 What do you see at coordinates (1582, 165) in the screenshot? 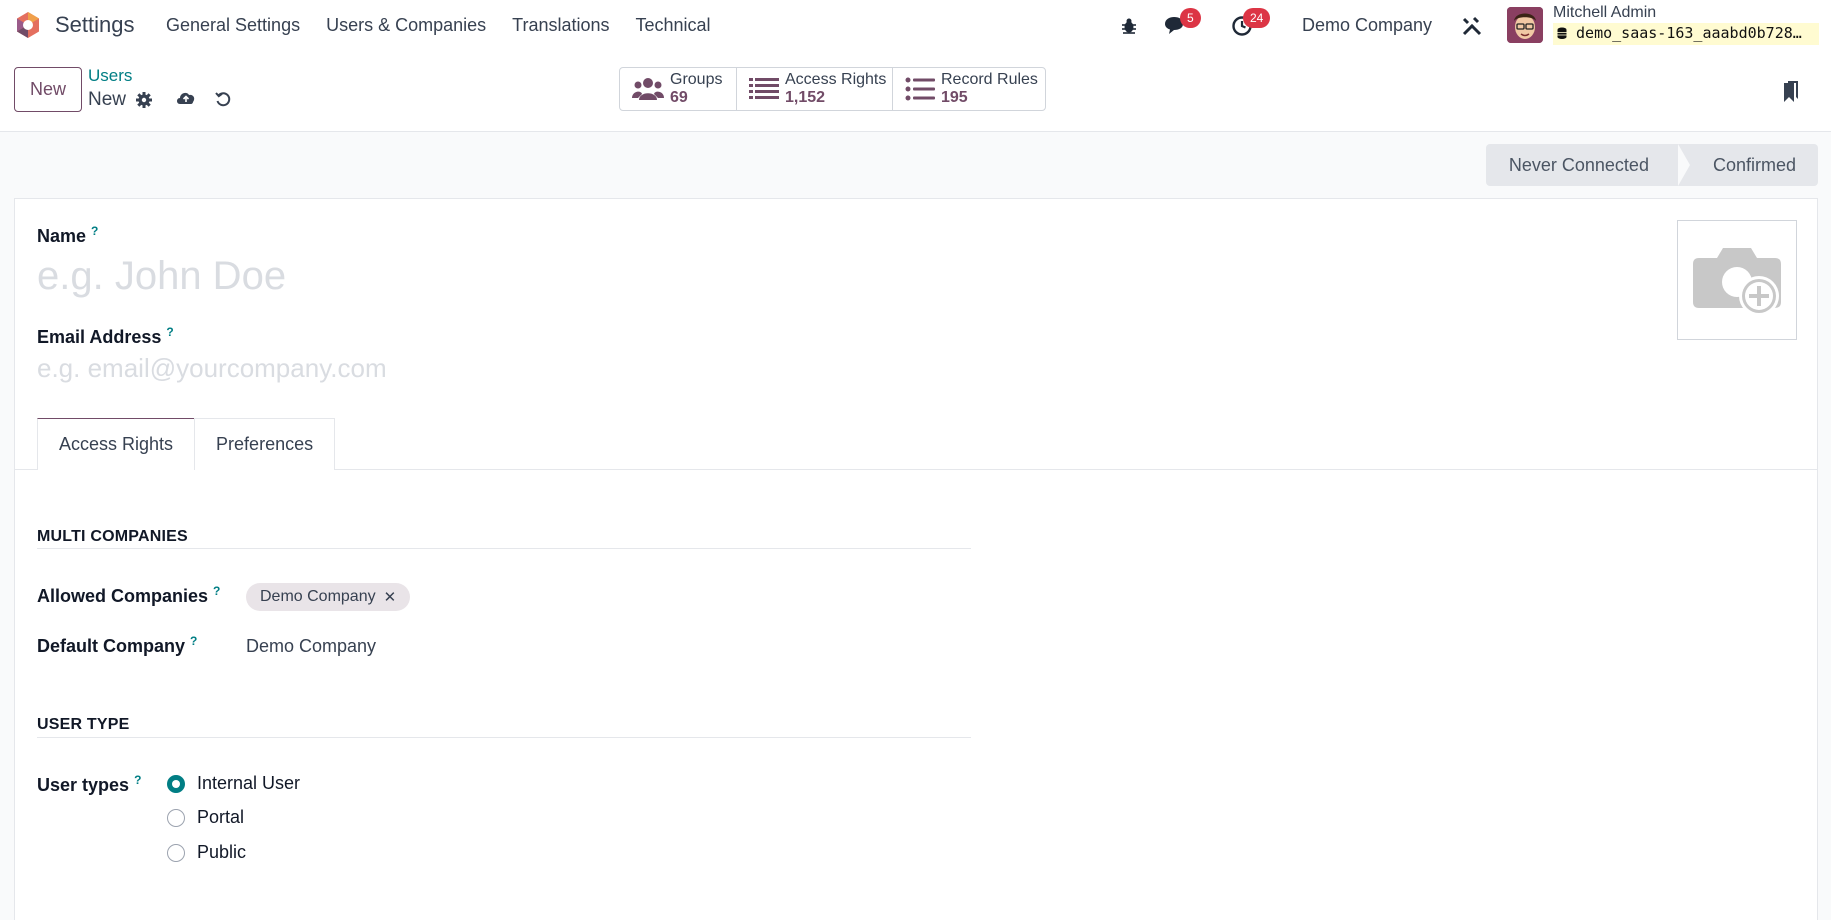
I see `stage-never-connected: Never Connected` at bounding box center [1582, 165].